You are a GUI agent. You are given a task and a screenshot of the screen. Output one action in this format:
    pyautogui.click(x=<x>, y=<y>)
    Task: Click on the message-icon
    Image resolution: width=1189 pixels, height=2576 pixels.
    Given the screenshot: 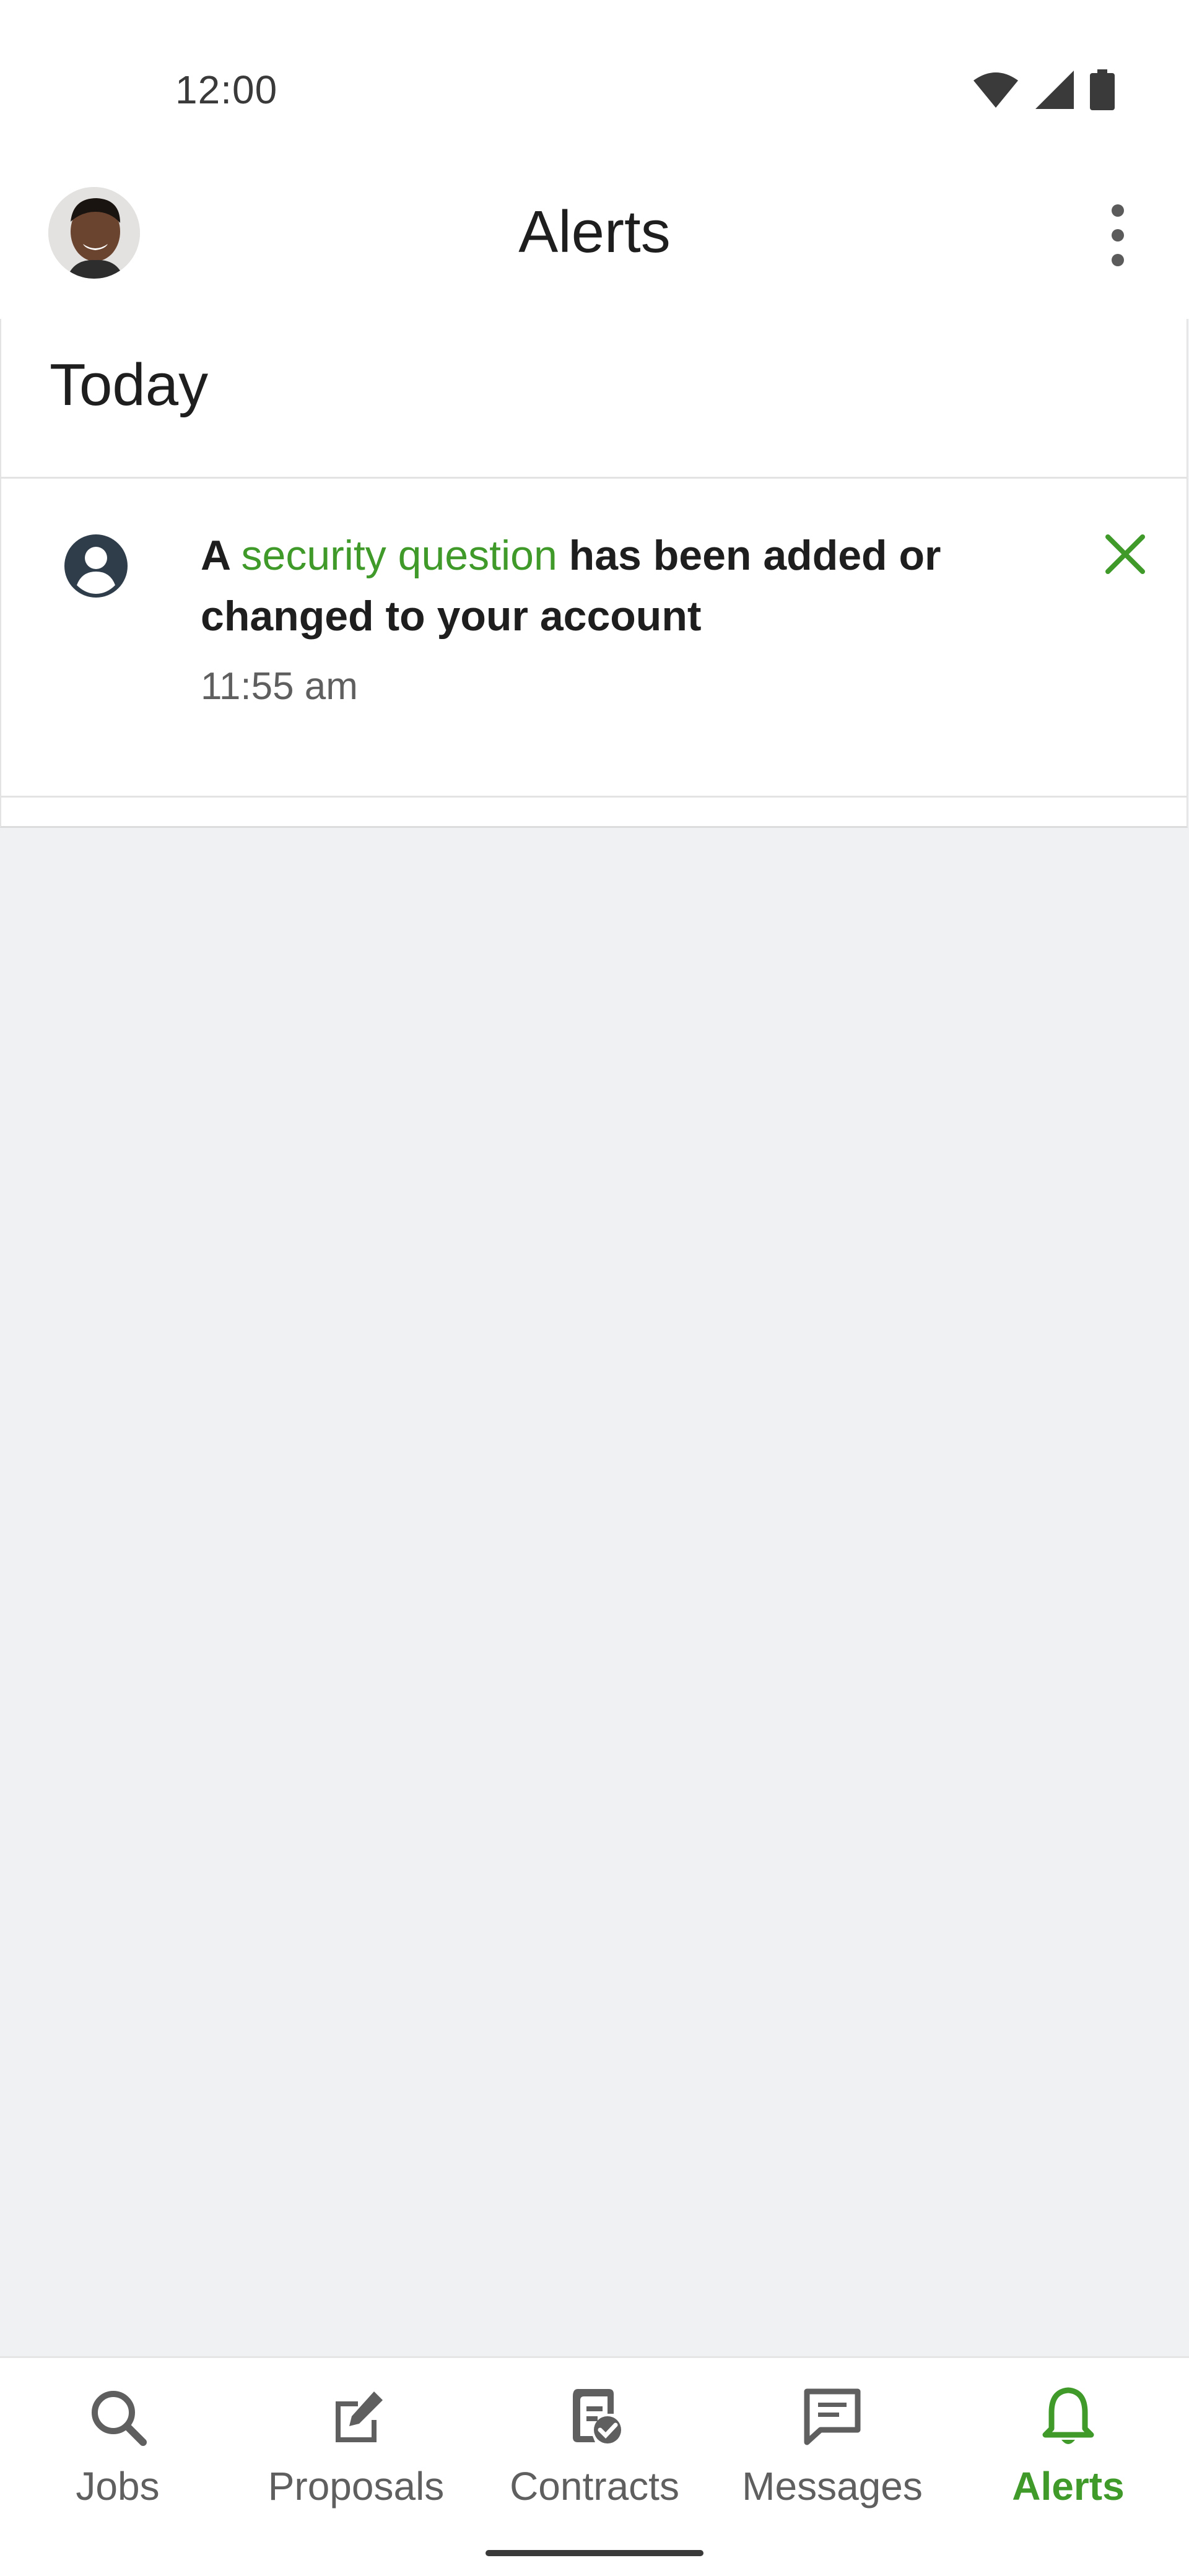 What is the action you would take?
    pyautogui.click(x=832, y=2416)
    